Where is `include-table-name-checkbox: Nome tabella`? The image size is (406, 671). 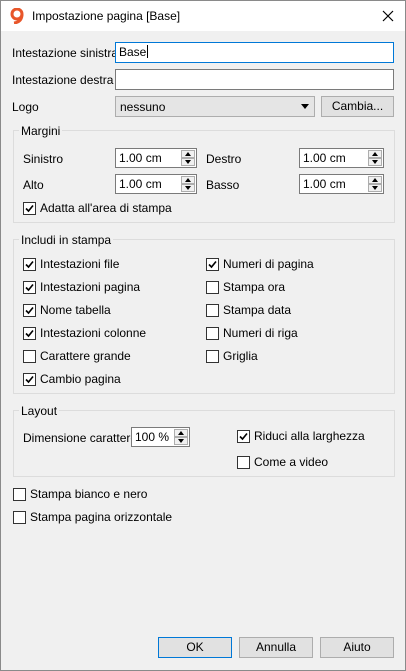
include-table-name-checkbox: Nome tabella is located at coordinates (67, 310).